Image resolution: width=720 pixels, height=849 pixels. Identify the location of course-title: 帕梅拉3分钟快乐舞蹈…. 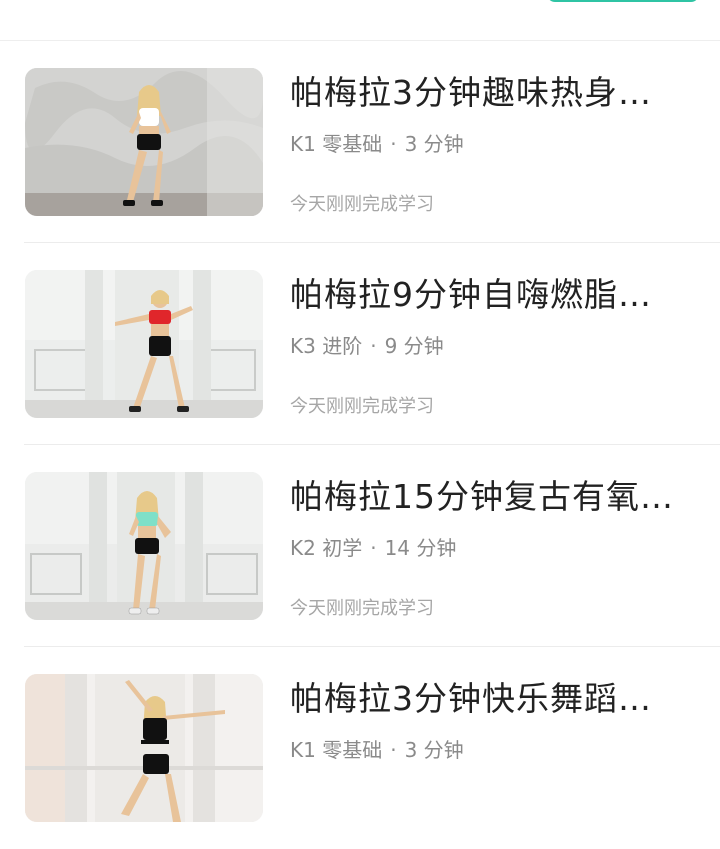
(471, 698).